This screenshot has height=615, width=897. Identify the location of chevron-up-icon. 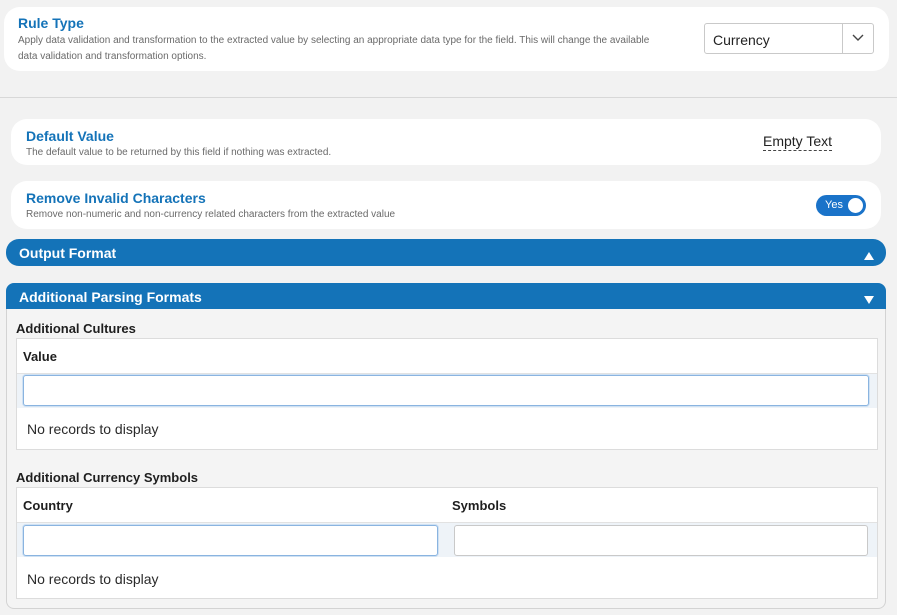
(869, 256).